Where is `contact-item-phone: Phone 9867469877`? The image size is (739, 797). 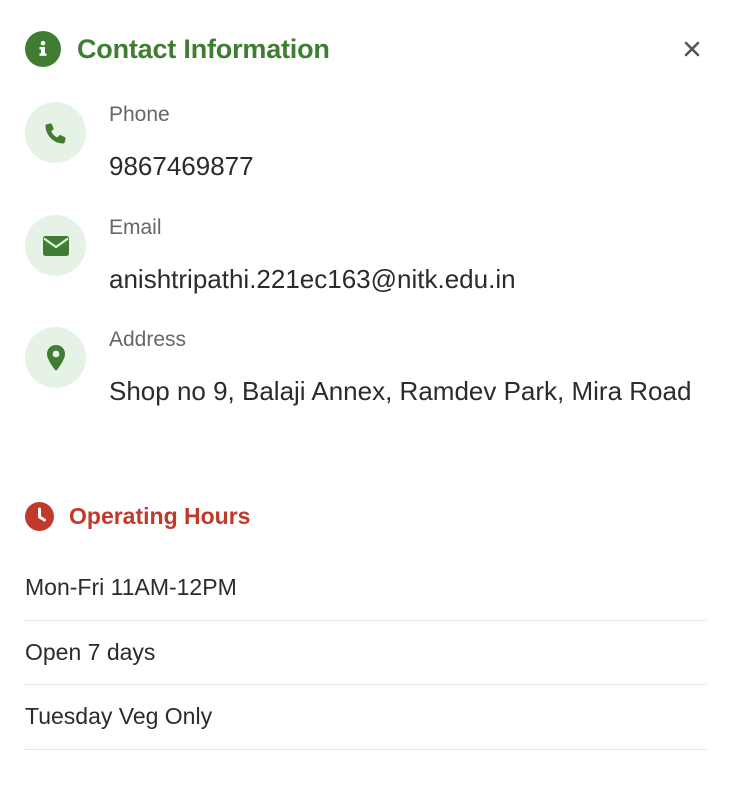 contact-item-phone: Phone 9867469877 is located at coordinates (370, 141).